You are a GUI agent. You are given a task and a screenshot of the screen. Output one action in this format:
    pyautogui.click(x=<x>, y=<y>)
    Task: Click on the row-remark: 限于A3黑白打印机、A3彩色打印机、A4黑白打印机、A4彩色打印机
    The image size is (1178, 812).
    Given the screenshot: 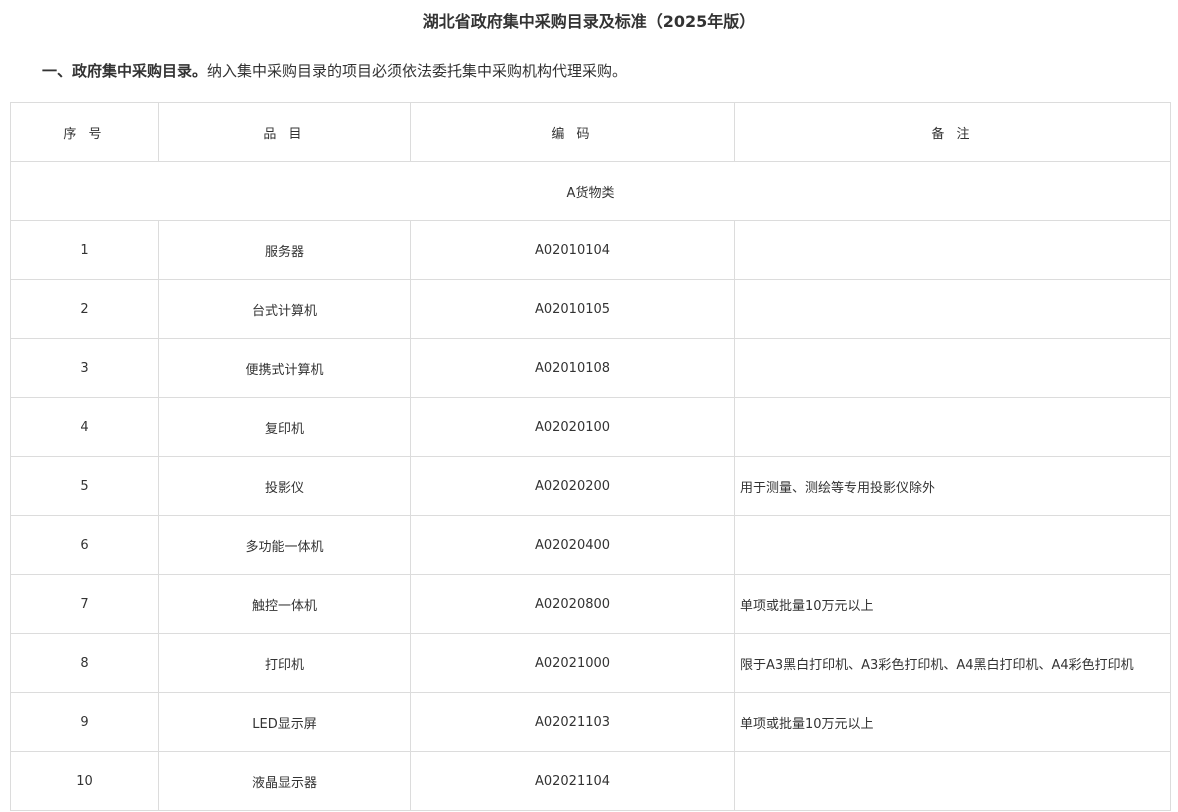 What is the action you would take?
    pyautogui.click(x=952, y=663)
    